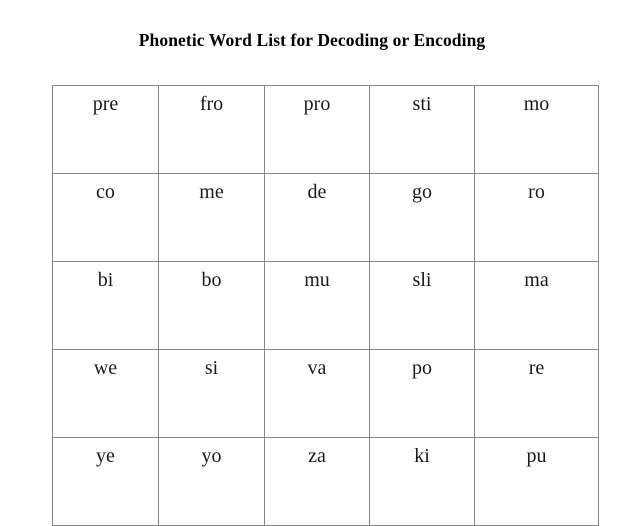 The width and height of the screenshot is (624, 526). I want to click on word-cell: ro, so click(536, 217).